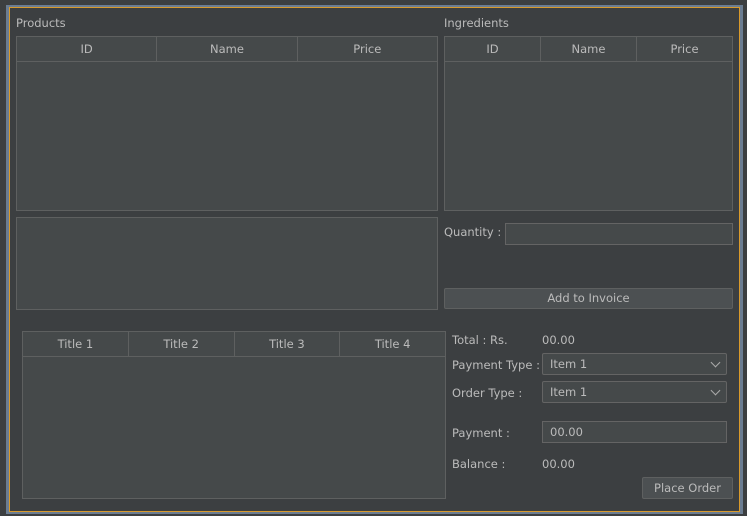 The image size is (747, 516). I want to click on invoice-col-1: Title 1, so click(76, 344).